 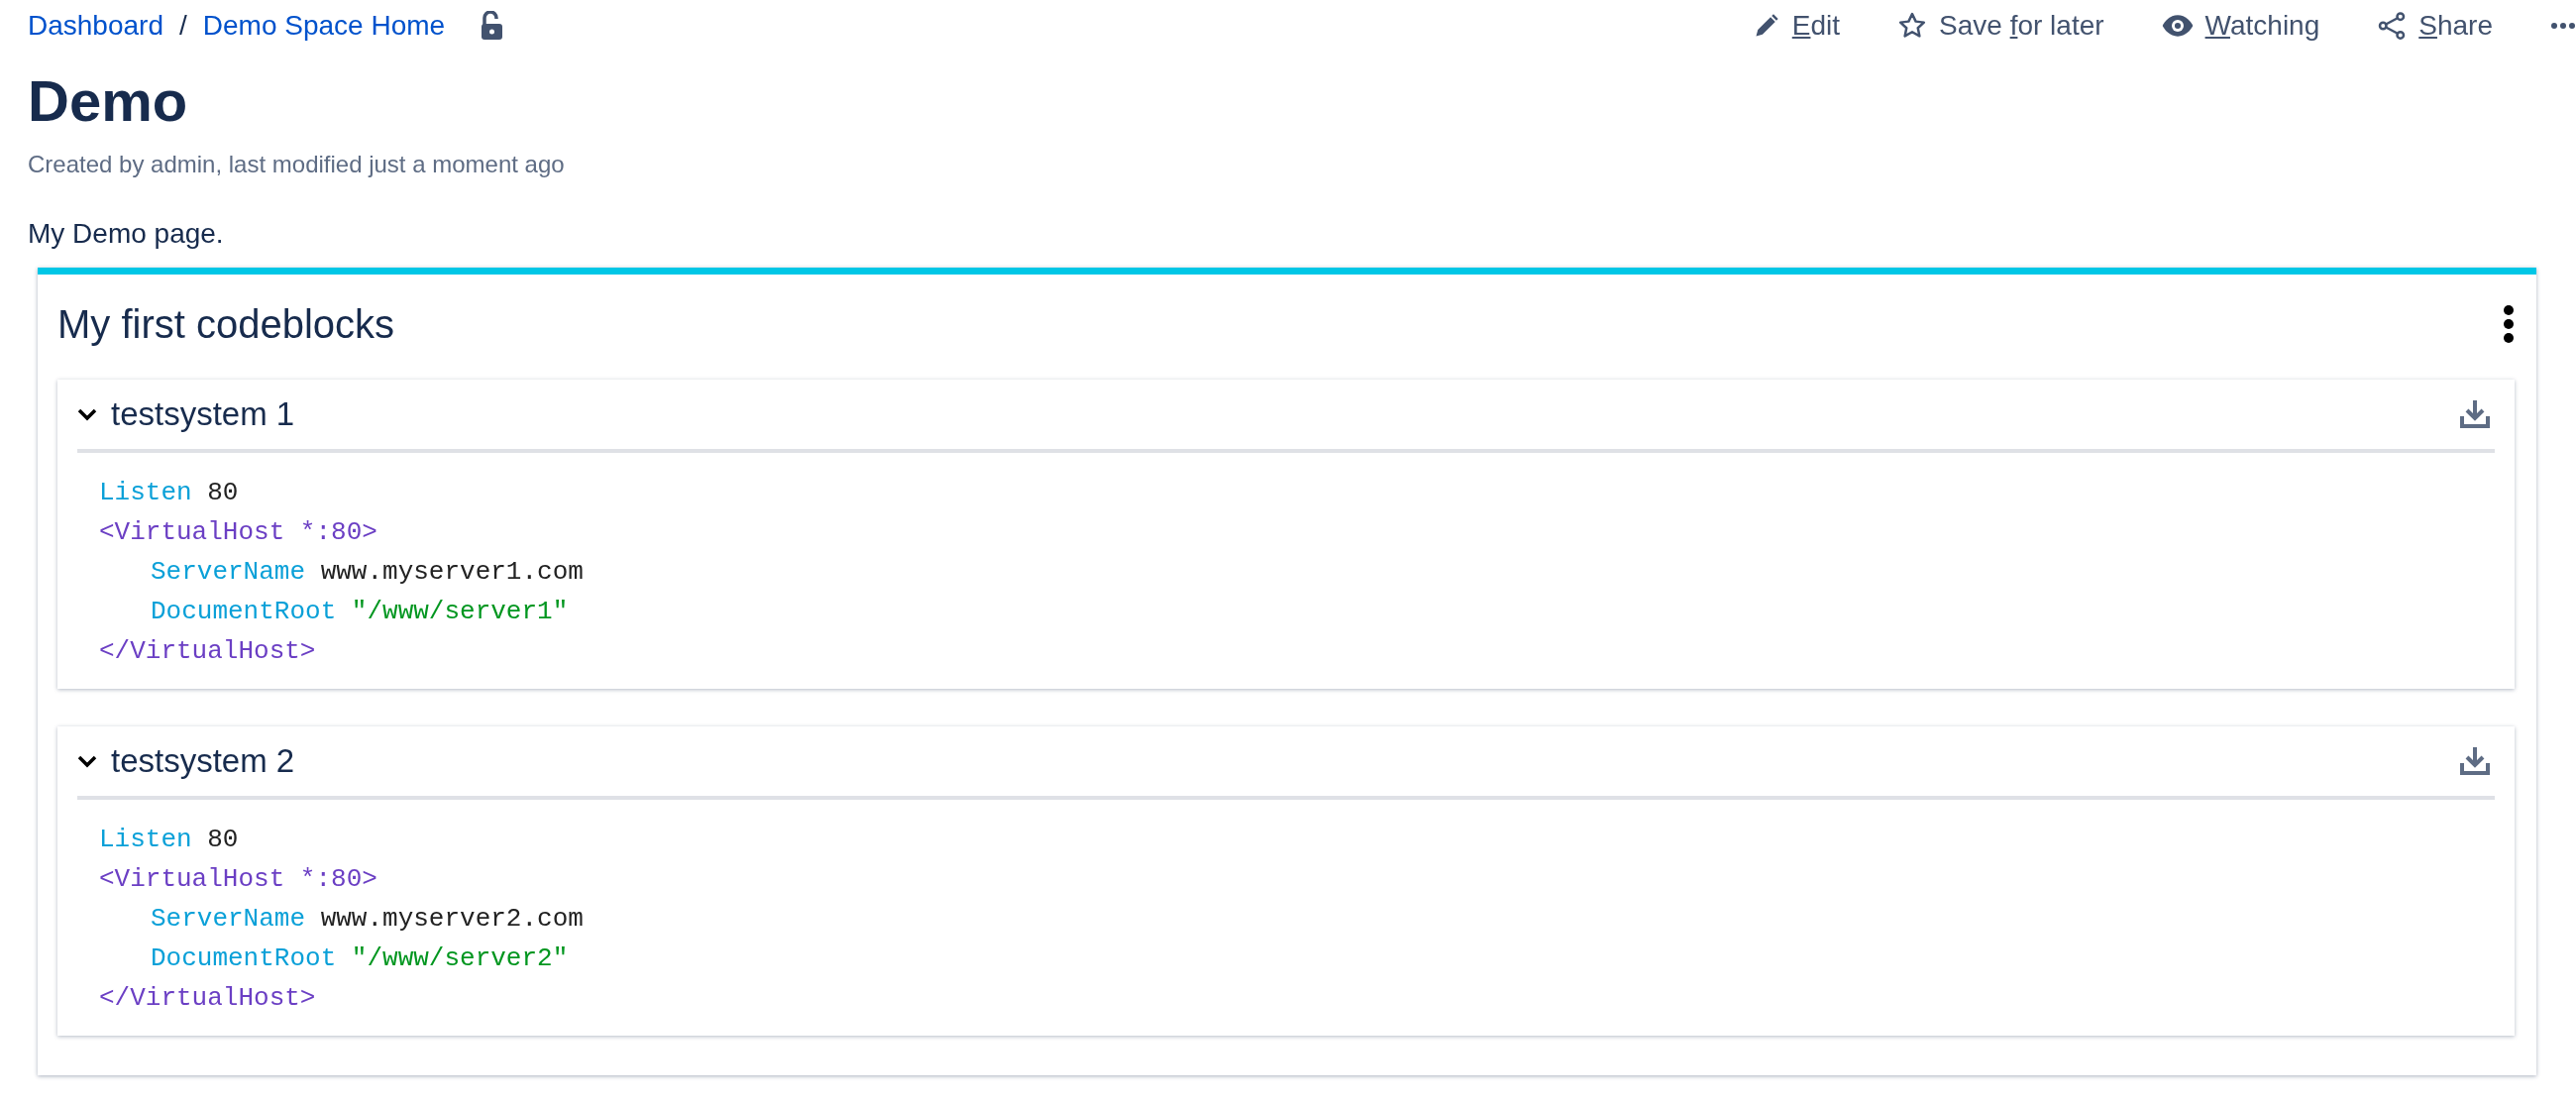 What do you see at coordinates (1913, 26) in the screenshot?
I see `star-icon` at bounding box center [1913, 26].